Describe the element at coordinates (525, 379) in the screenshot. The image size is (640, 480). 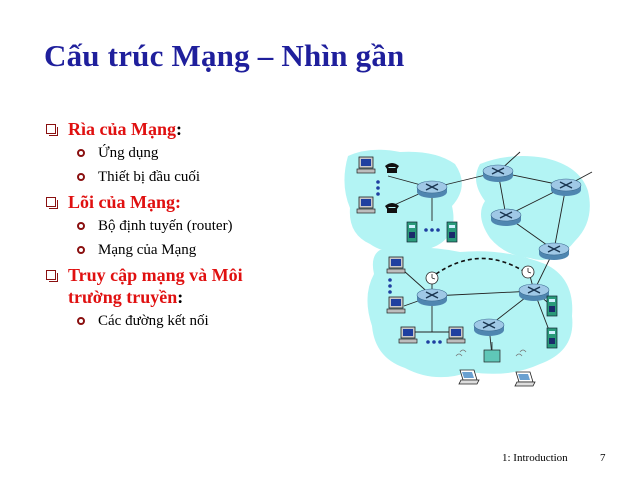
I see `laptop-icon` at that location.